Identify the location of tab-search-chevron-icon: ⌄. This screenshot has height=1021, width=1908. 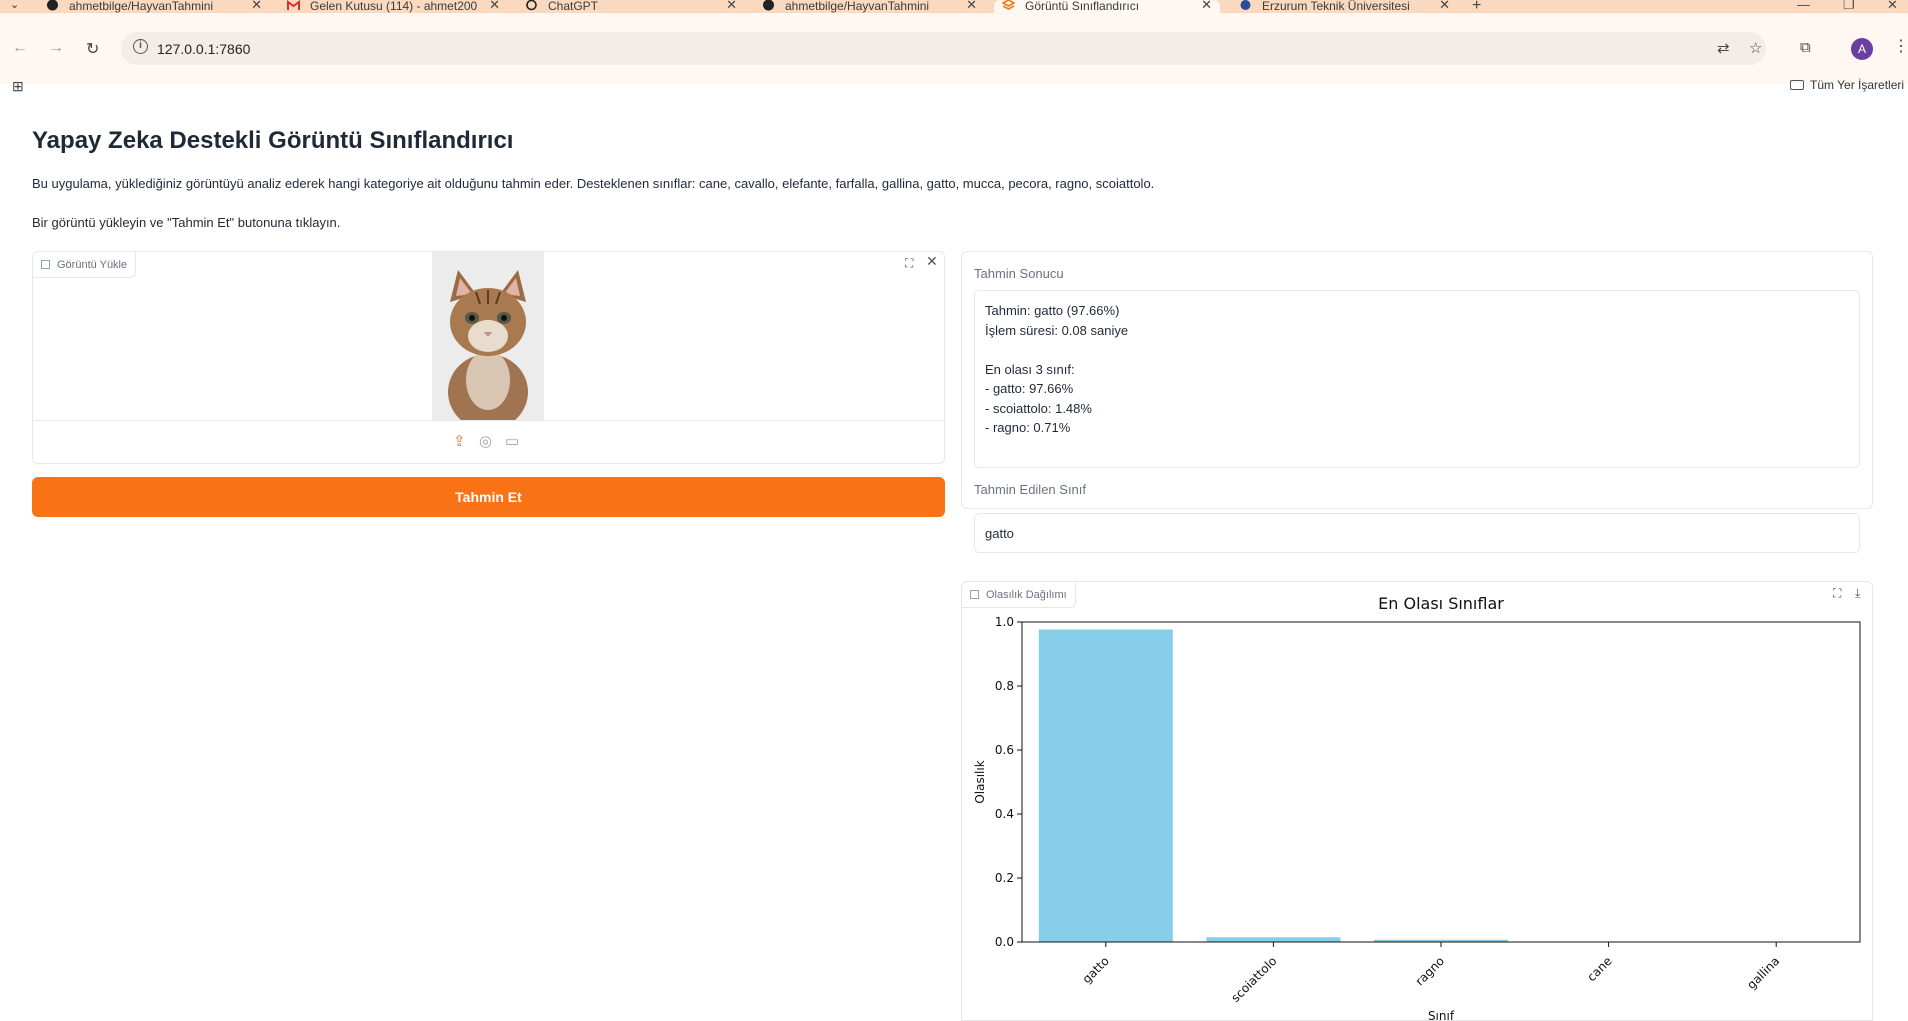
(14, 5).